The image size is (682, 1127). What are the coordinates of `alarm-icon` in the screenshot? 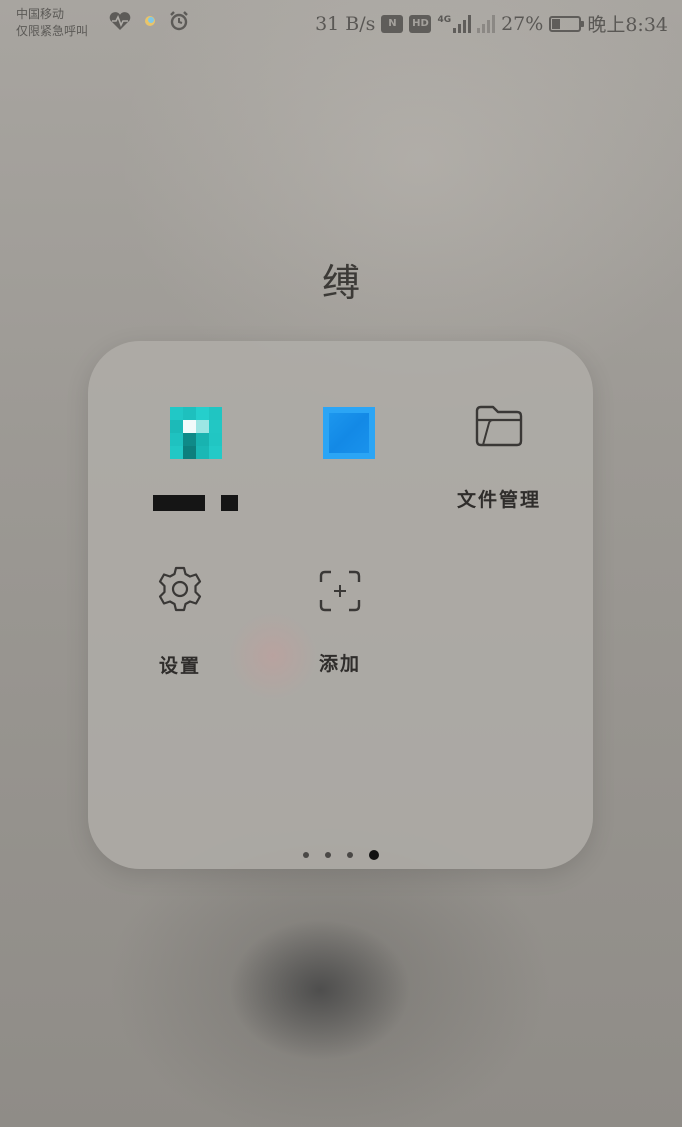 It's located at (179, 23).